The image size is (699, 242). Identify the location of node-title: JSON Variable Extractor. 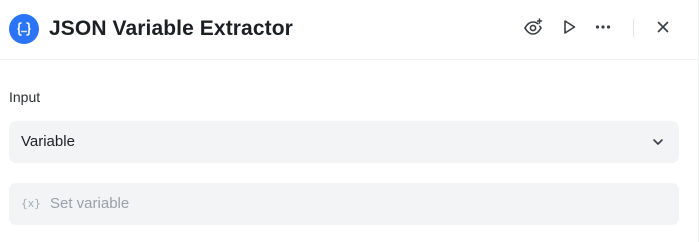
(171, 28).